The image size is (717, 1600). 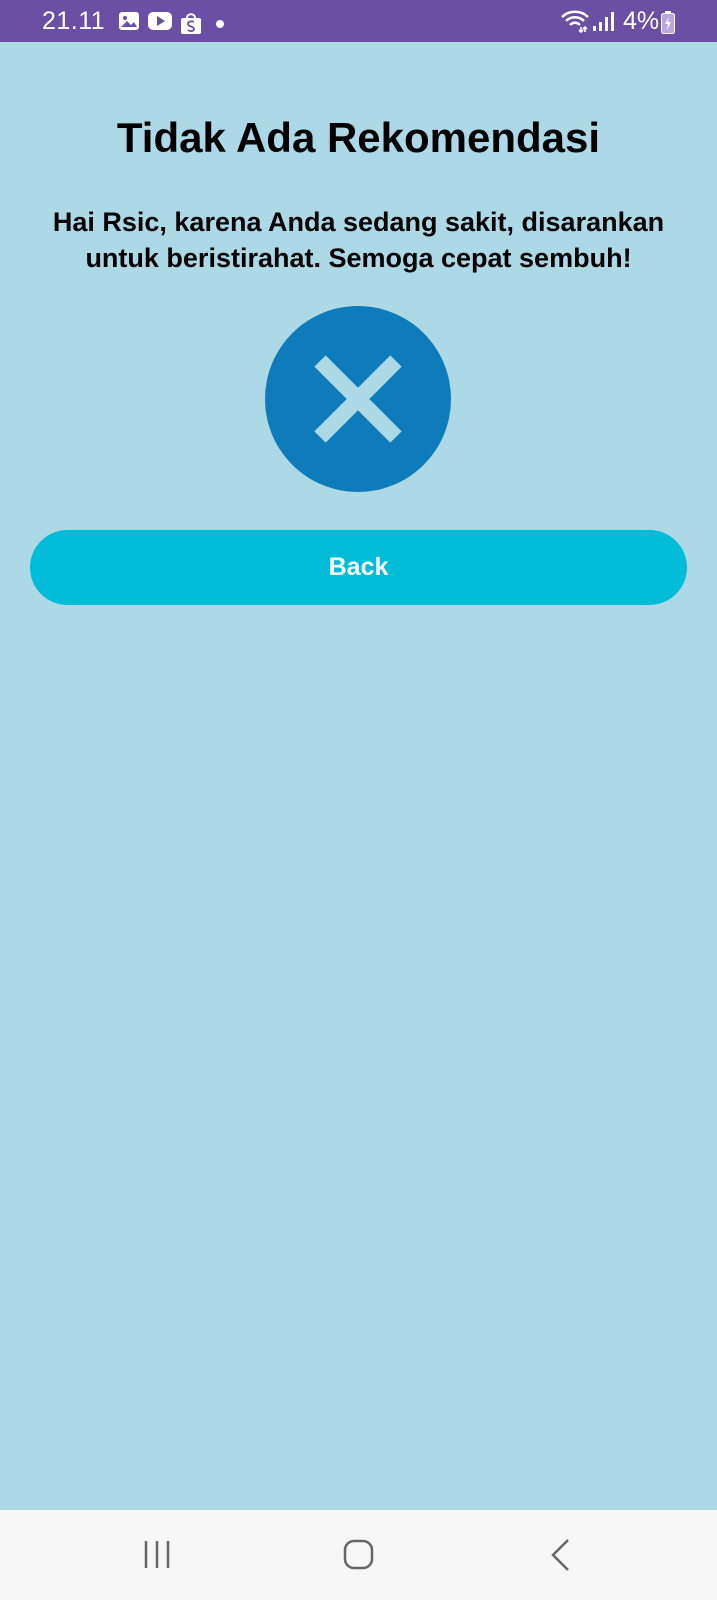 What do you see at coordinates (575, 23) in the screenshot?
I see `wifi-icon` at bounding box center [575, 23].